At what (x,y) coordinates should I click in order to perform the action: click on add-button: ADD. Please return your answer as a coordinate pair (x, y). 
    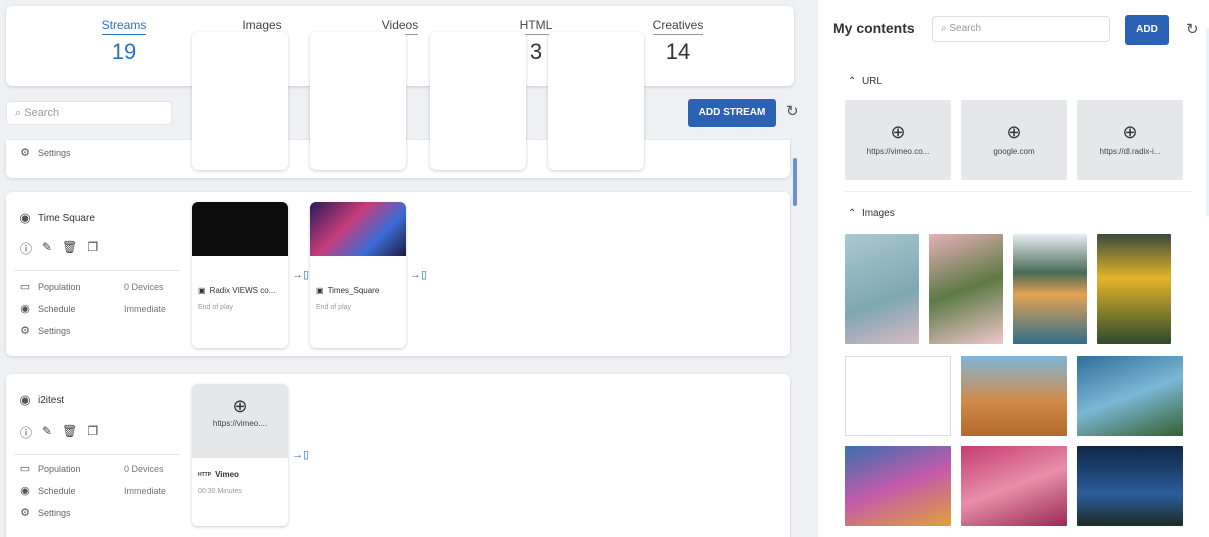
    Looking at the image, I should click on (1147, 30).